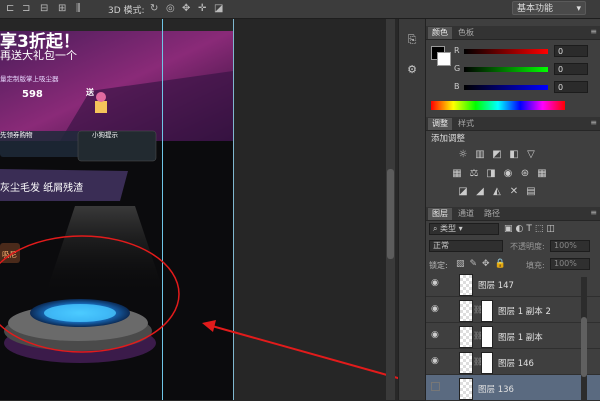 The height and width of the screenshot is (401, 600). I want to click on panel-dock-icons: ⎘ ⚙, so click(411, 209).